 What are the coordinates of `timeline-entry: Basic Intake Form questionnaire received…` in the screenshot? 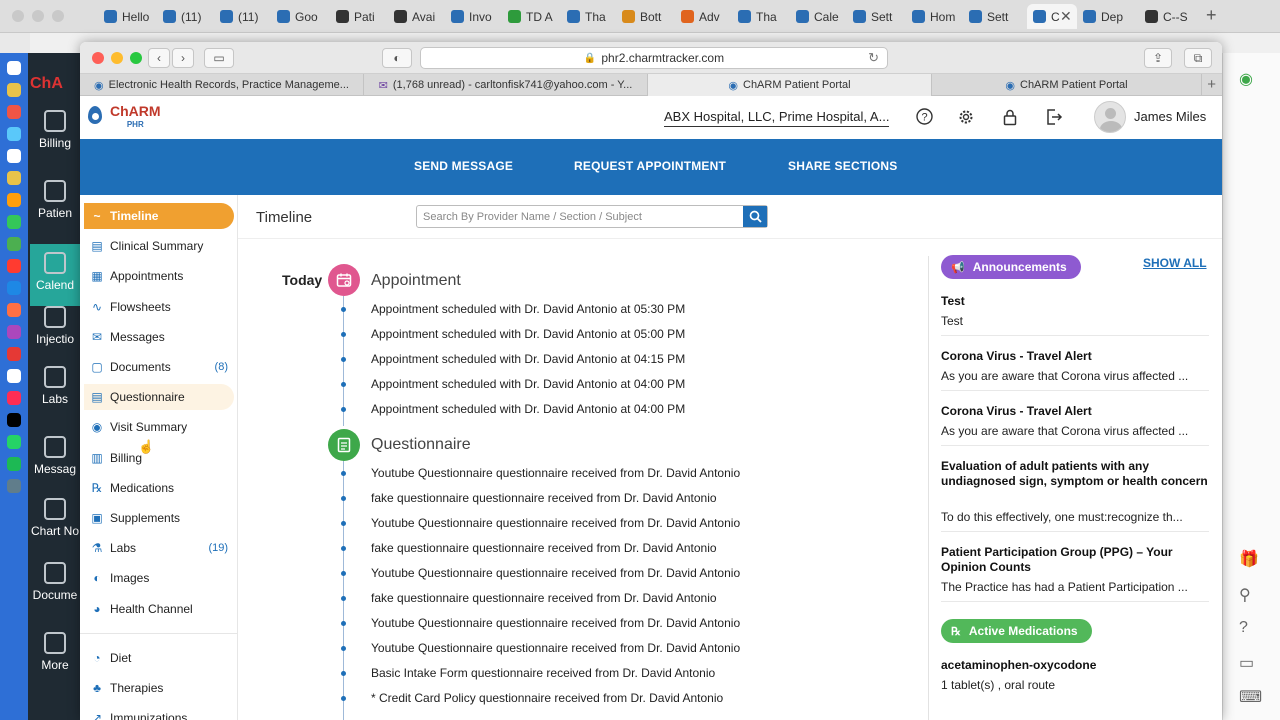 It's located at (543, 673).